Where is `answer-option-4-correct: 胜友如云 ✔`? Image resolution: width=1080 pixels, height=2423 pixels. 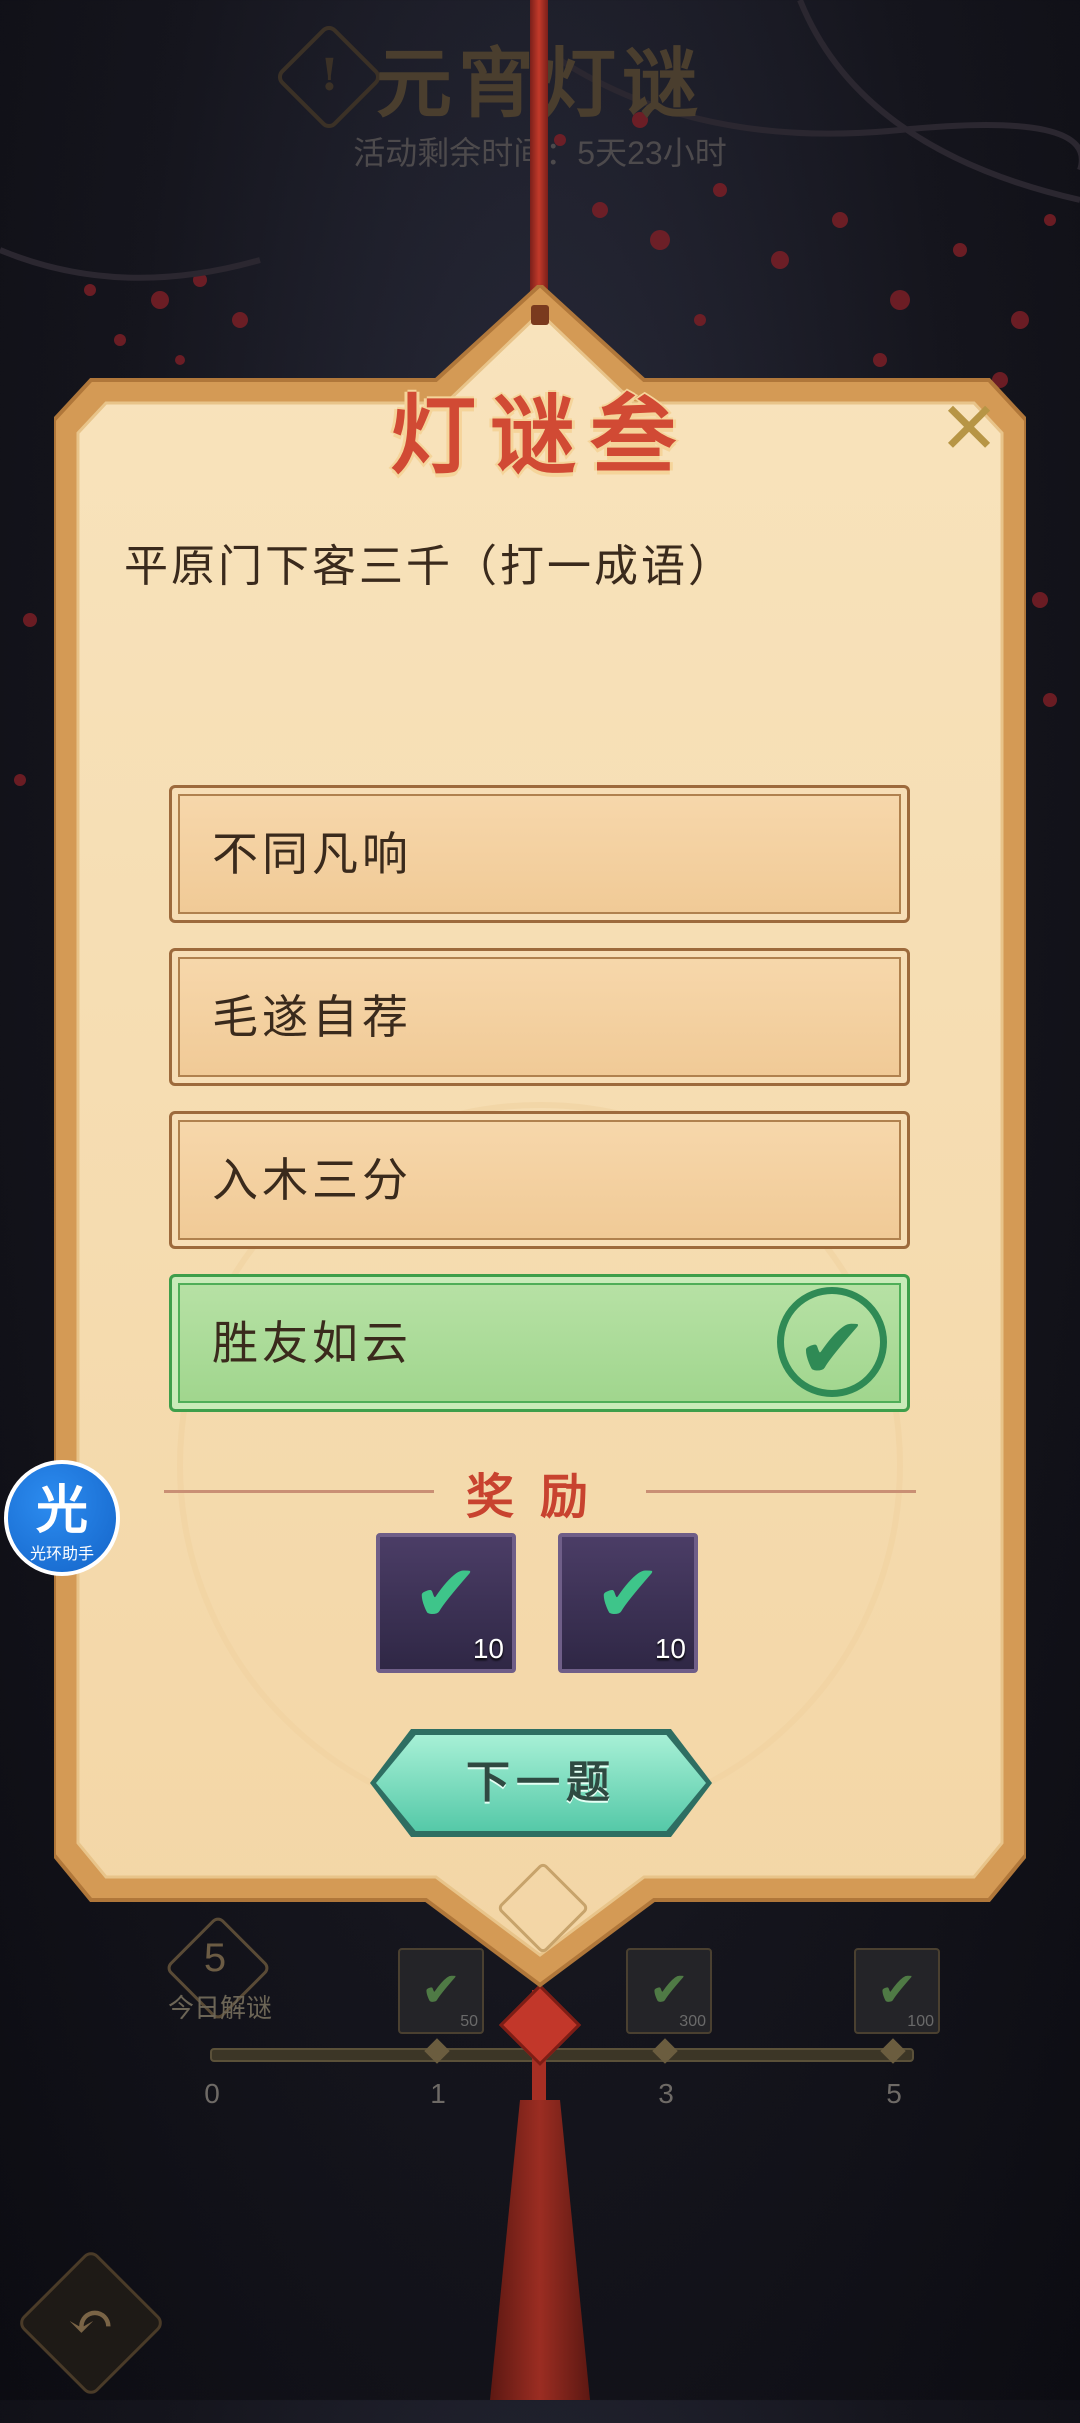
answer-option-4-correct: 胜友如云 ✔ is located at coordinates (539, 1343).